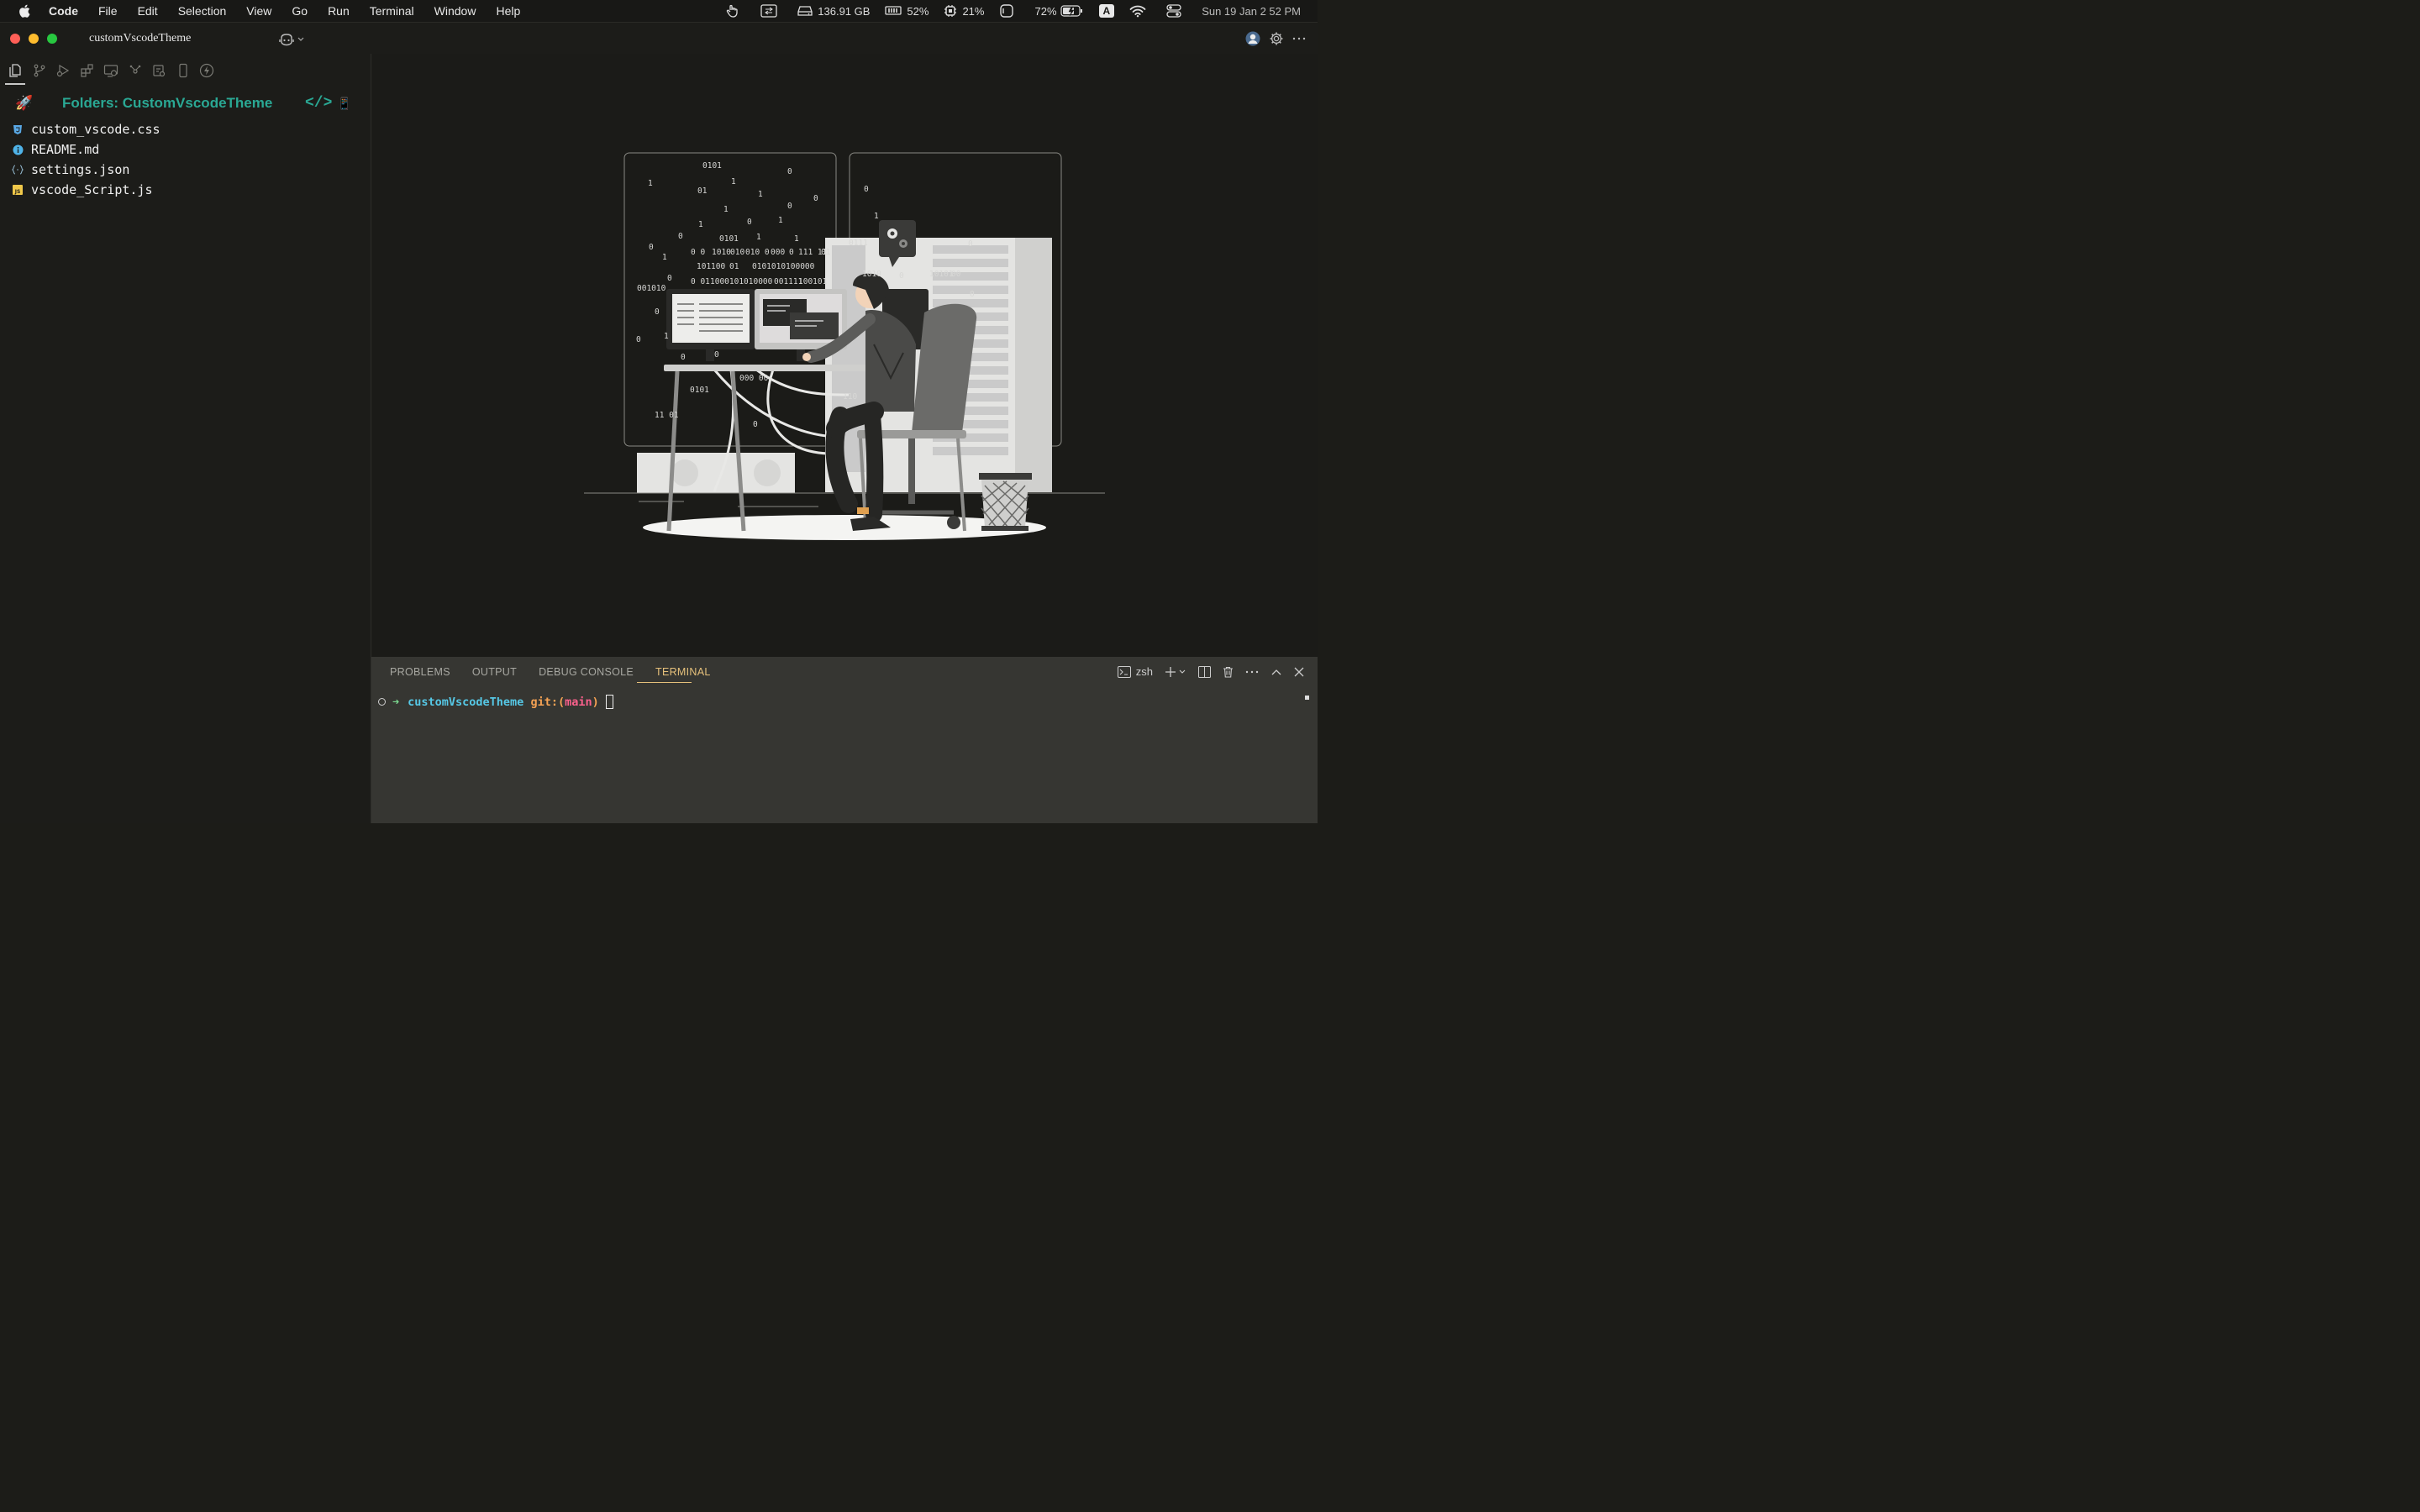  Describe the element at coordinates (1045, 11) in the screenshot. I see `battery-value: 72%` at that location.